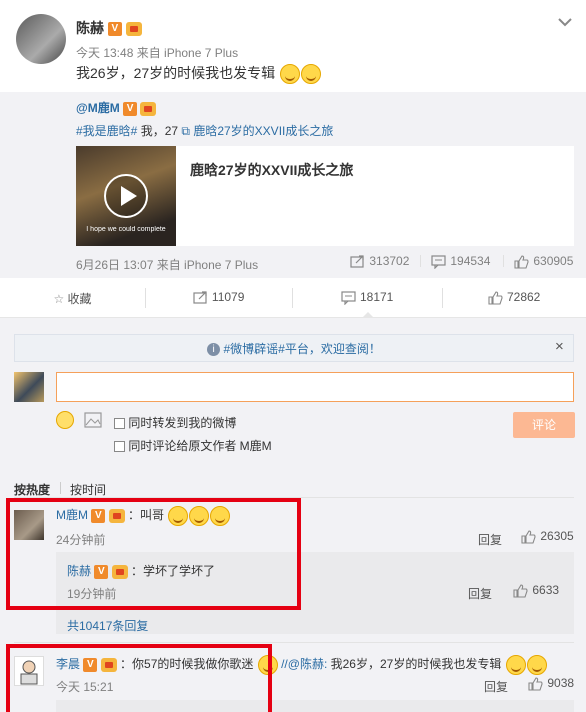 The height and width of the screenshot is (712, 586). What do you see at coordinates (157, 53) in the screenshot?
I see `post-meta: 今天 13:48 来自 iPhone 7 Plus` at bounding box center [157, 53].